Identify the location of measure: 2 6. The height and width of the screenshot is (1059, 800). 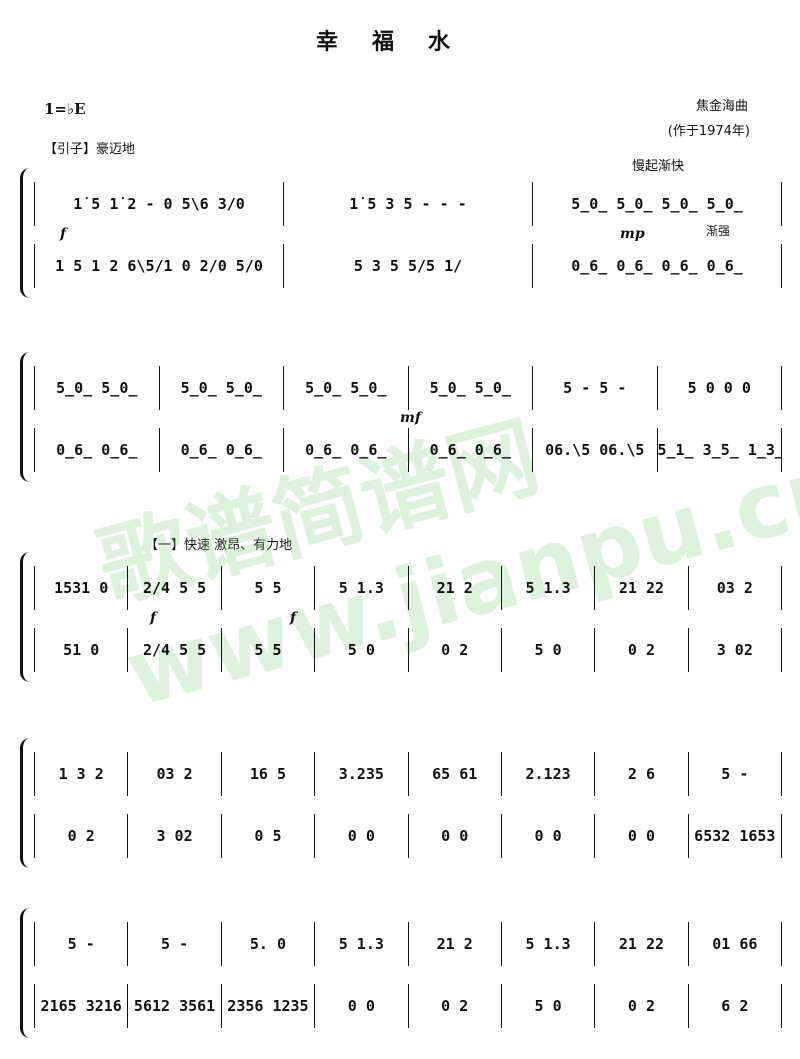
(642, 774).